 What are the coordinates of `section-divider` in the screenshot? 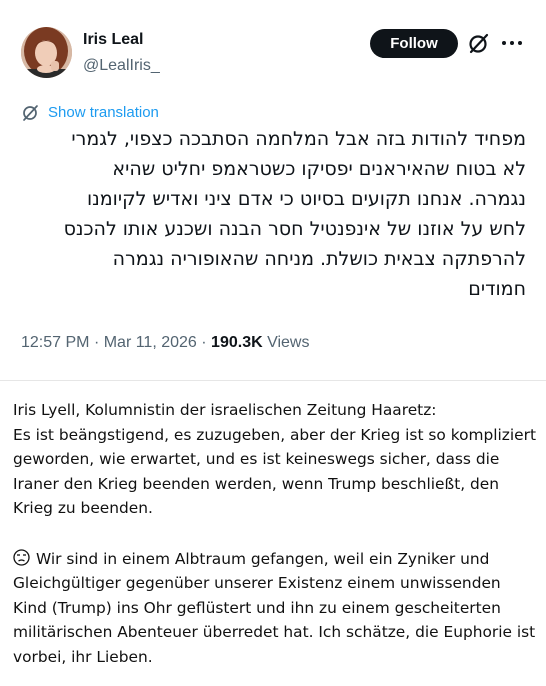 It's located at (273, 380).